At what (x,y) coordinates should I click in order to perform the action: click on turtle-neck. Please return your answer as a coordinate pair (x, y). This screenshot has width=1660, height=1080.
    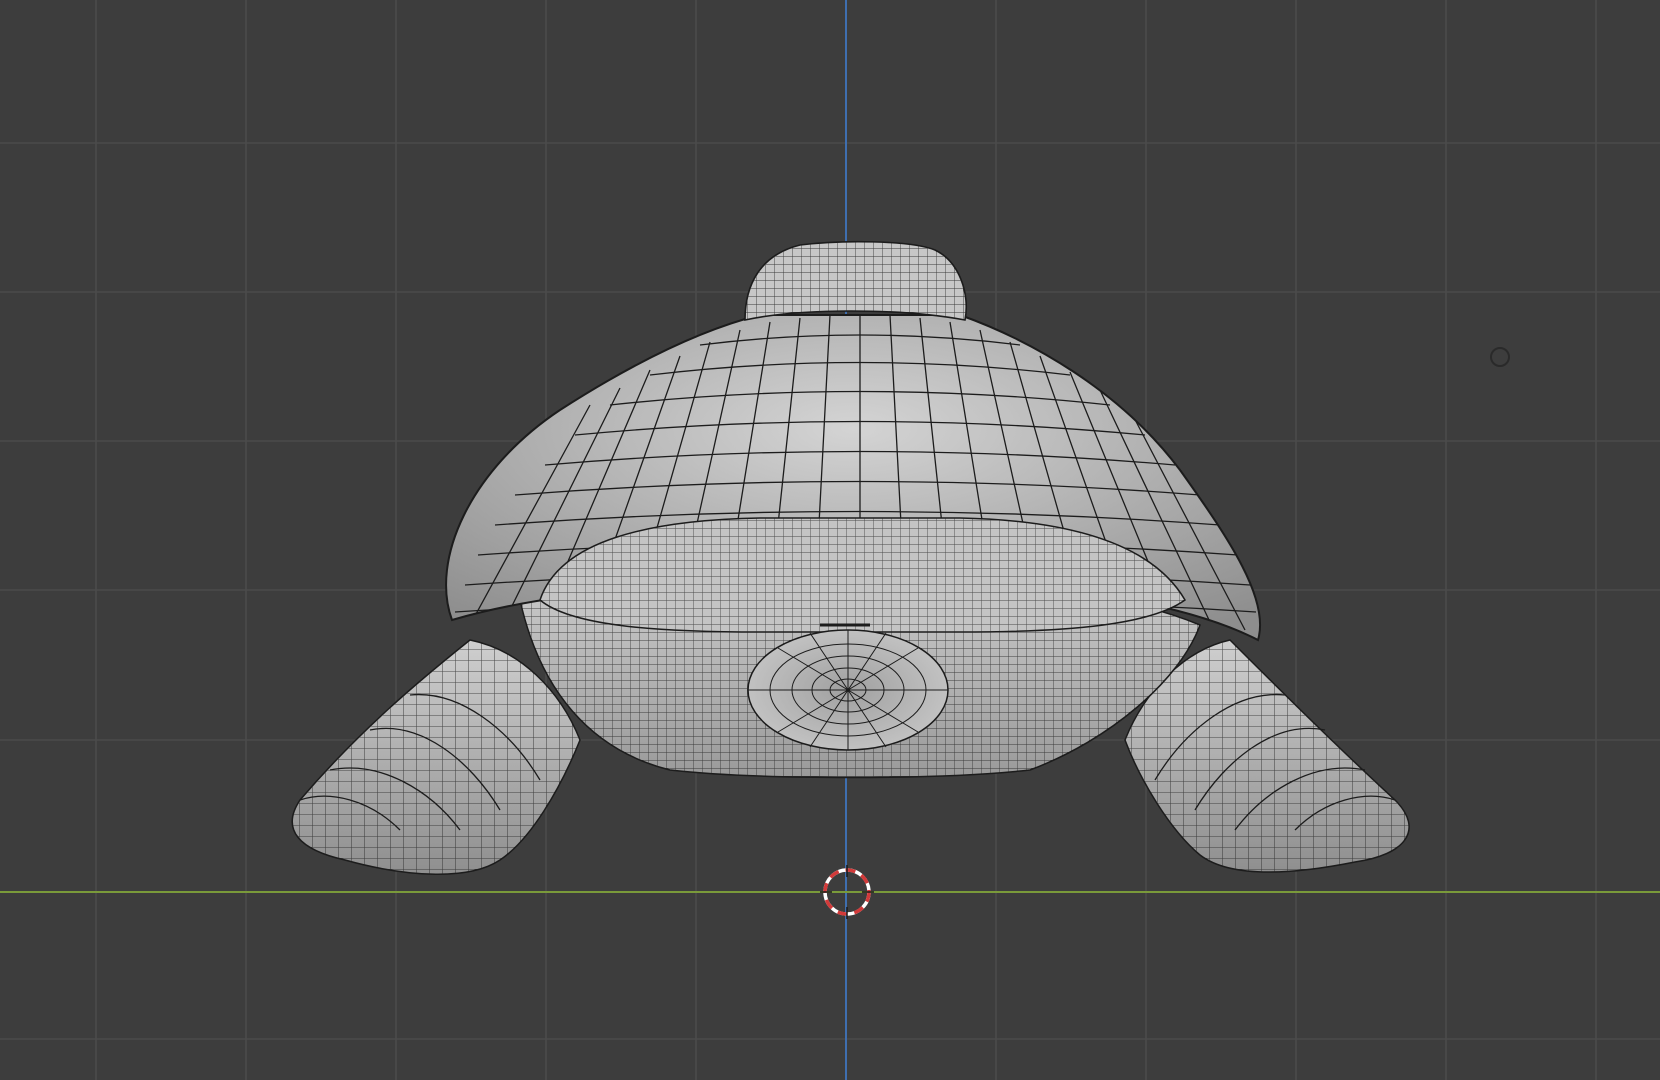
    Looking at the image, I should click on (855, 280).